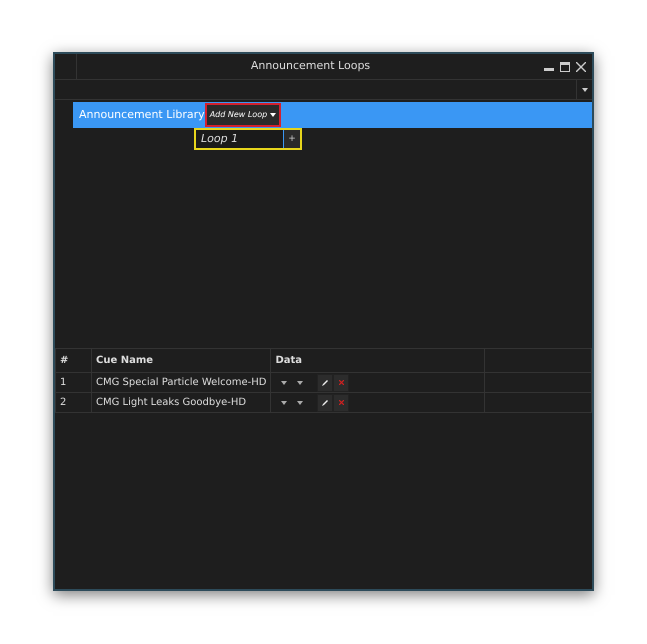 The width and height of the screenshot is (647, 644). I want to click on loop-field: Loop 1 +, so click(248, 139).